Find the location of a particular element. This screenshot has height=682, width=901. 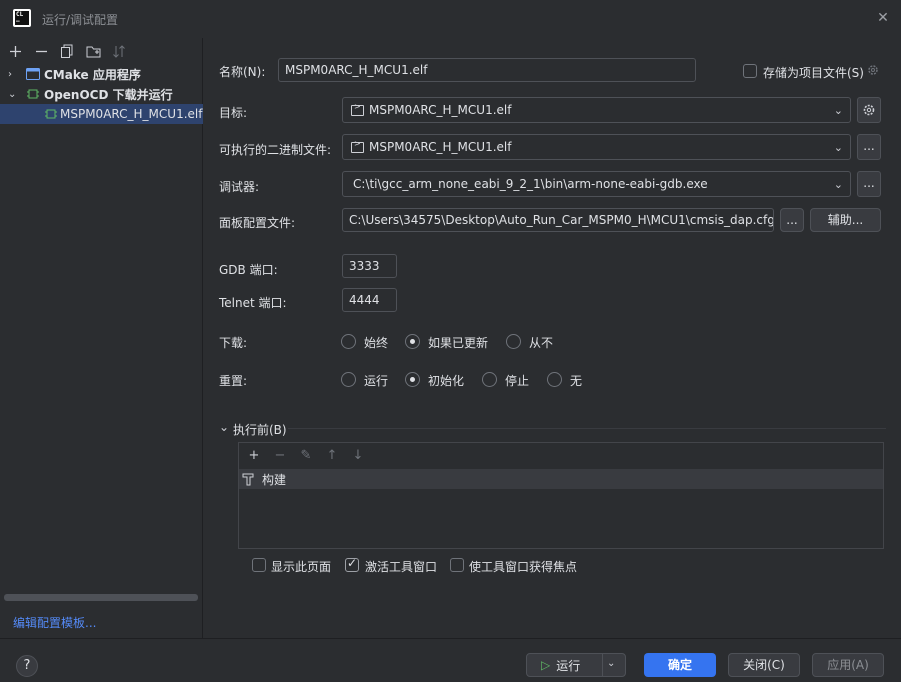

store-as-project-label: 存储为项目文件(S) is located at coordinates (813, 73).